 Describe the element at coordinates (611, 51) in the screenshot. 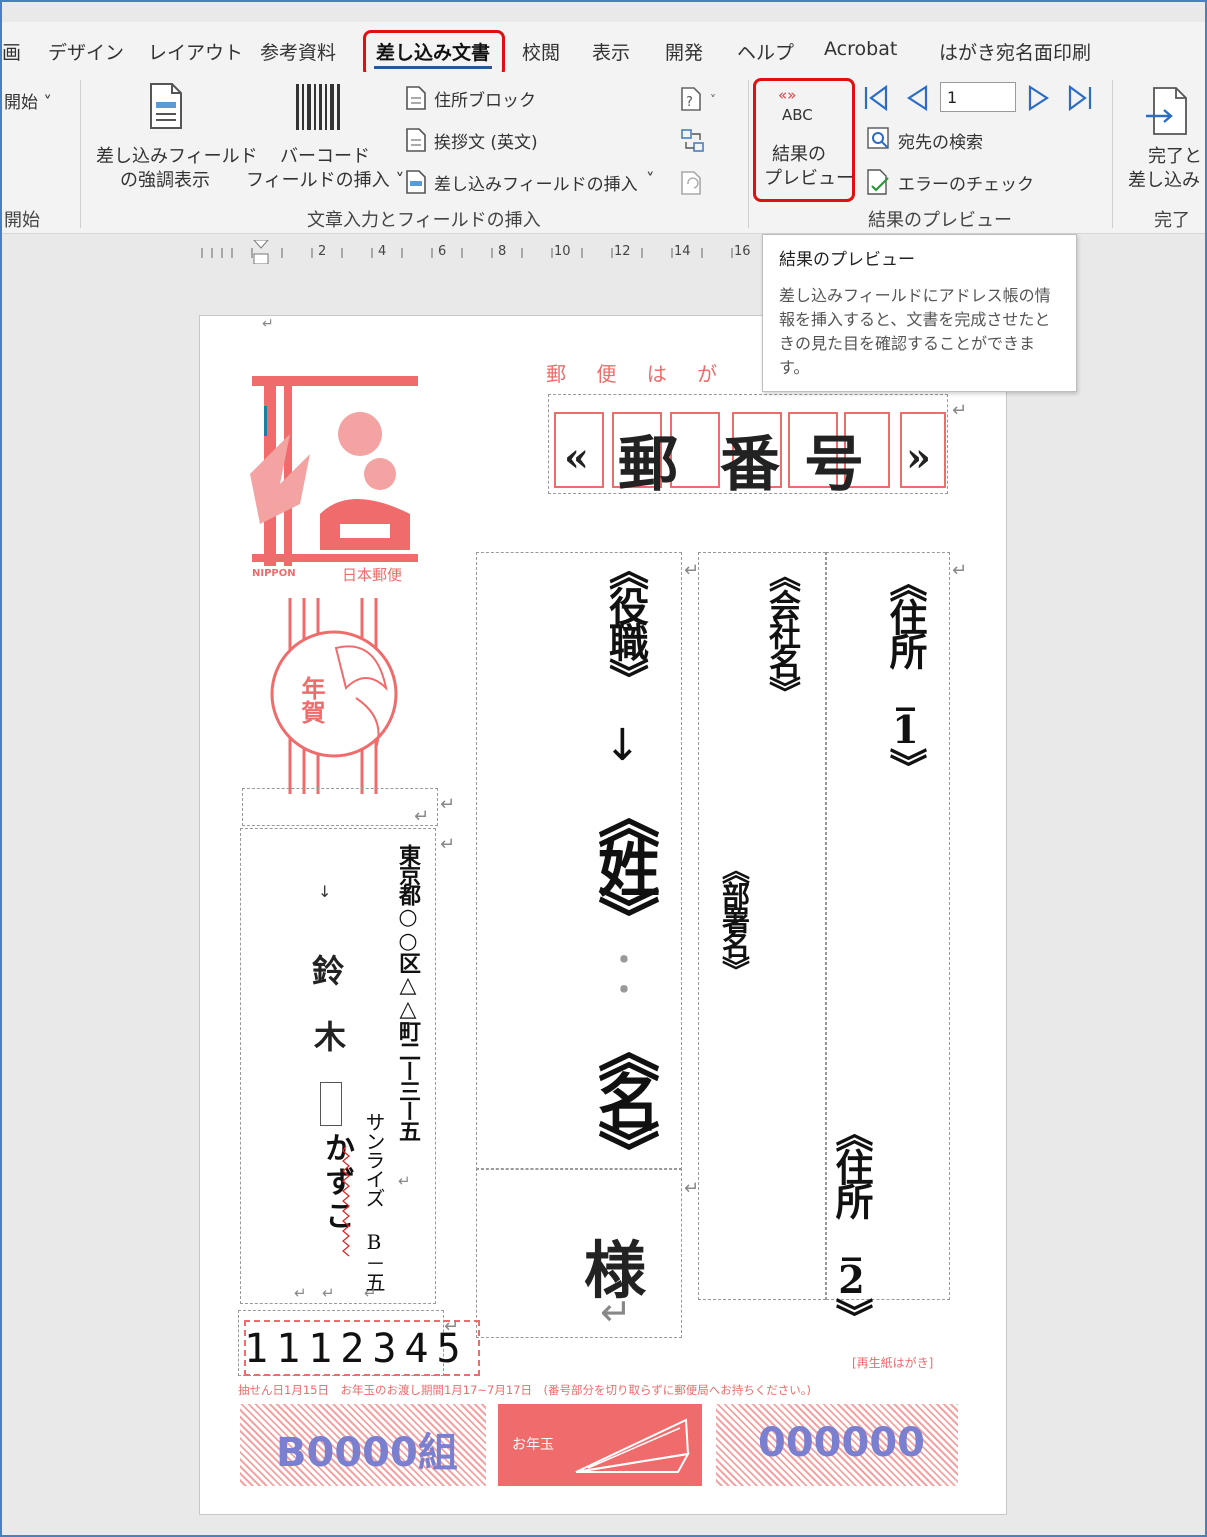

I see `tab-view: 表示` at that location.